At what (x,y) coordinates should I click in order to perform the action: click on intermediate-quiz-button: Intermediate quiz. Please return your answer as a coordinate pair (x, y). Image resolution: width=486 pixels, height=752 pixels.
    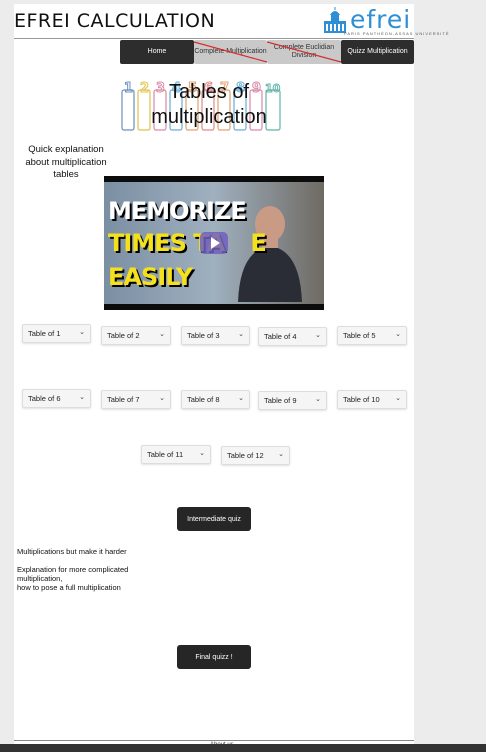
    Looking at the image, I should click on (214, 519).